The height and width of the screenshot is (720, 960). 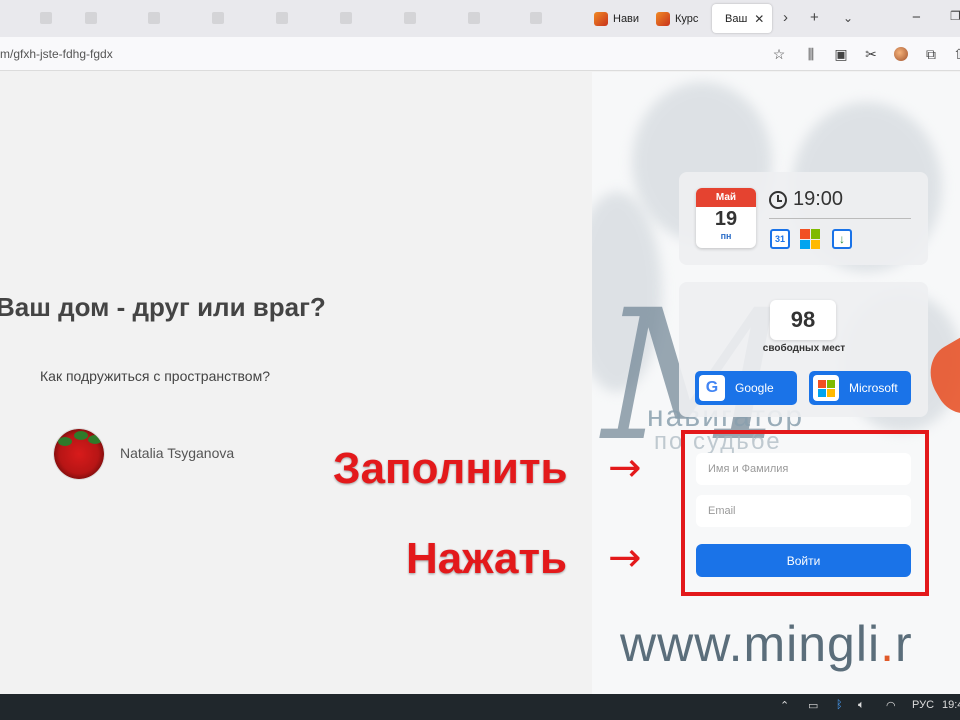 I want to click on tray-chevron-up-icon: ⌃, so click(x=784, y=705).